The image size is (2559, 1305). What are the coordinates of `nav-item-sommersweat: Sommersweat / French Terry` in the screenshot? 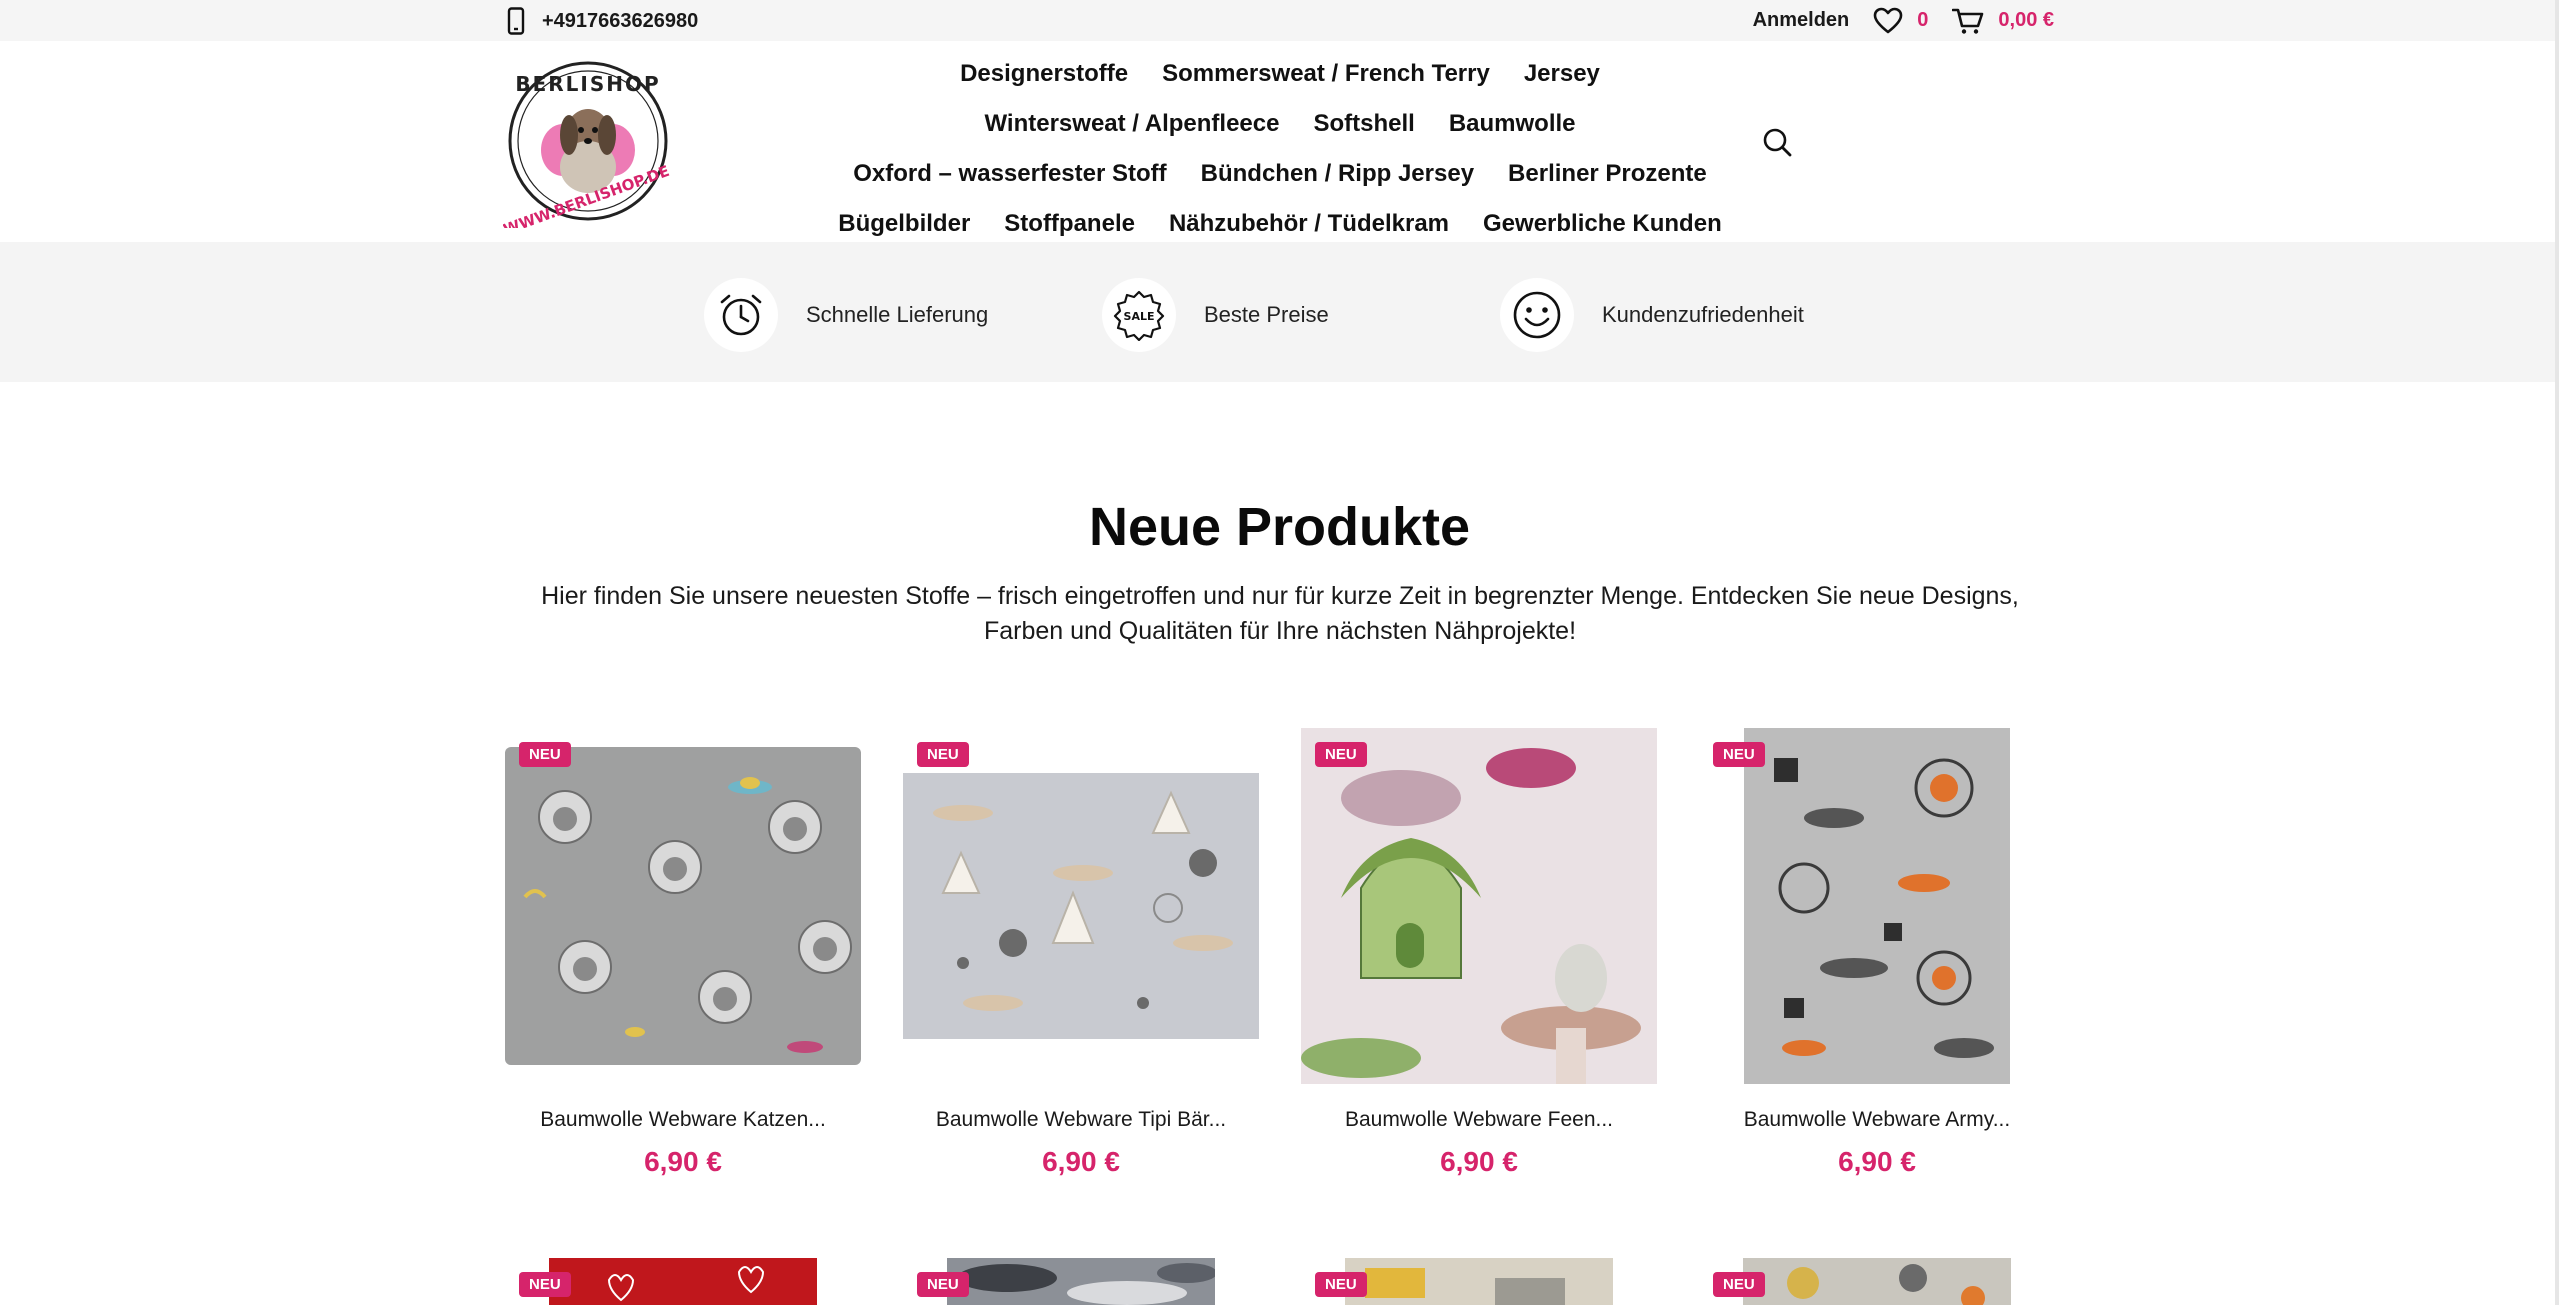 It's located at (1326, 74).